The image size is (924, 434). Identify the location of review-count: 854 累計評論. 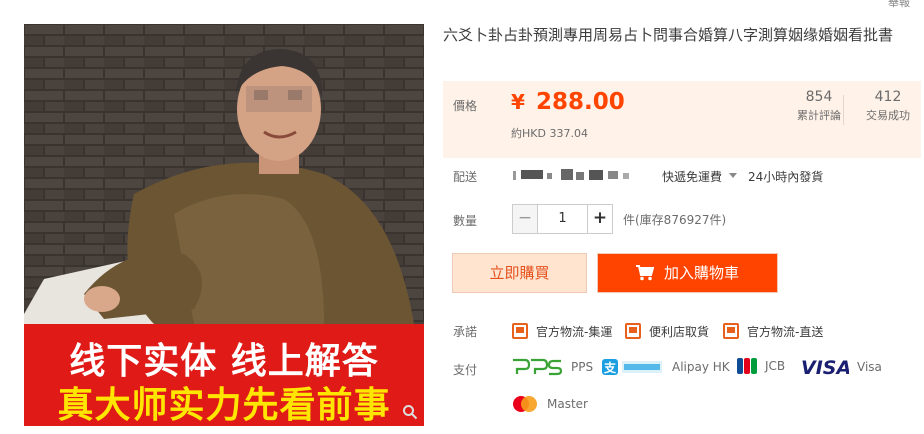
(819, 106).